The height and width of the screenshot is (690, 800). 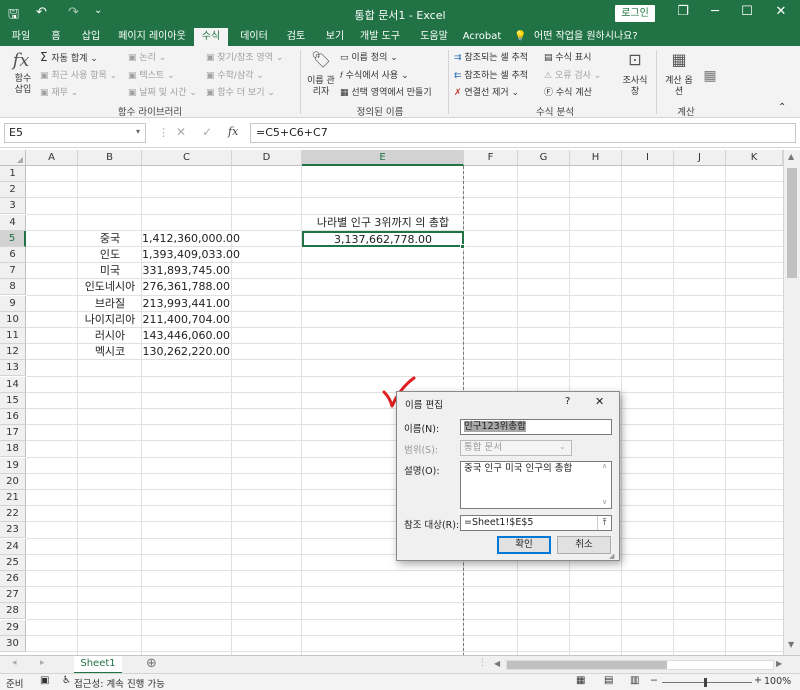 What do you see at coordinates (482, 37) in the screenshot?
I see `tab-acrobat: Acrobat` at bounding box center [482, 37].